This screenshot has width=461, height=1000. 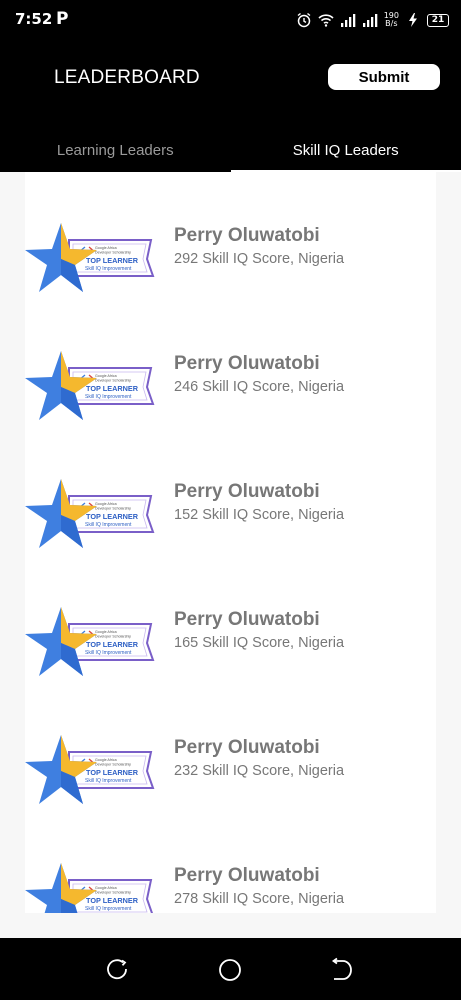 I want to click on tab-label: Learning Leaders, so click(x=115, y=150).